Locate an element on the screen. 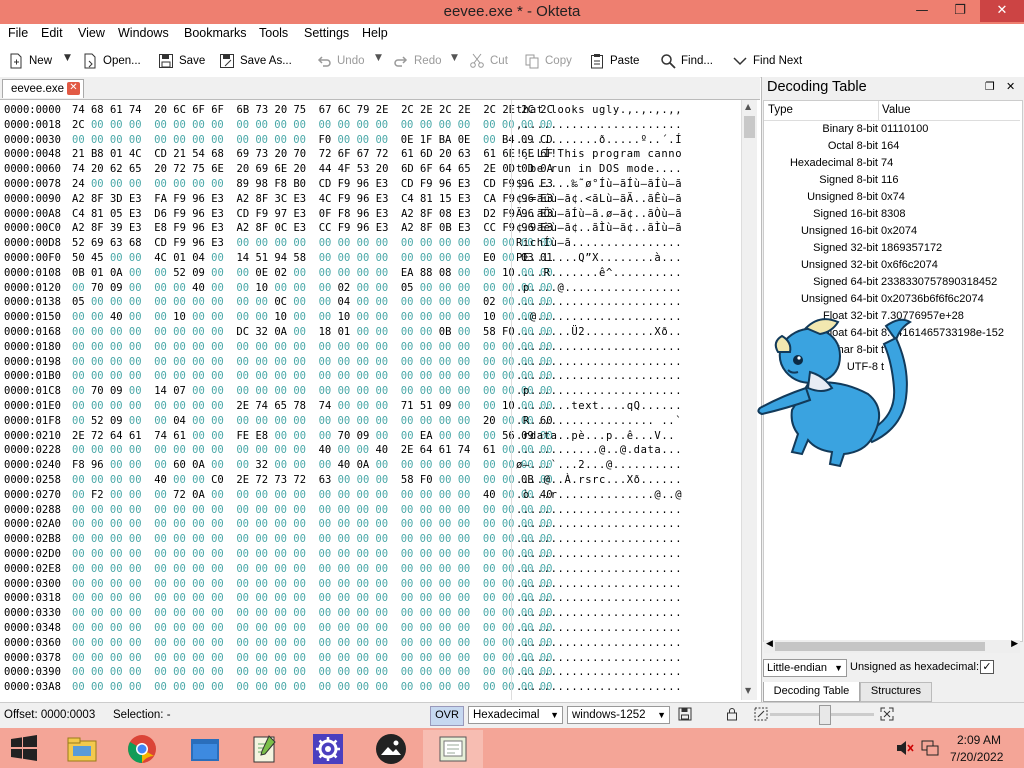  zoom-fit-icon is located at coordinates (761, 714).